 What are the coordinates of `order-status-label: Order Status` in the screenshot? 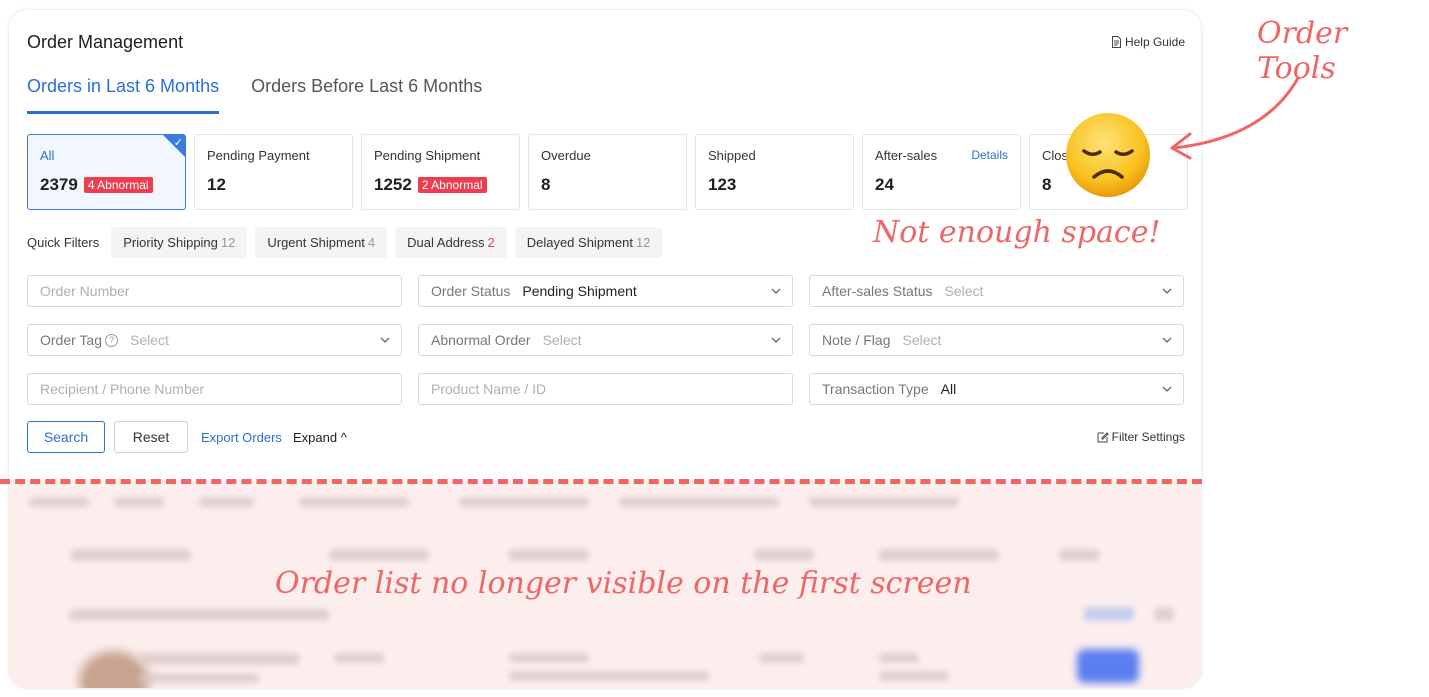 It's located at (471, 291).